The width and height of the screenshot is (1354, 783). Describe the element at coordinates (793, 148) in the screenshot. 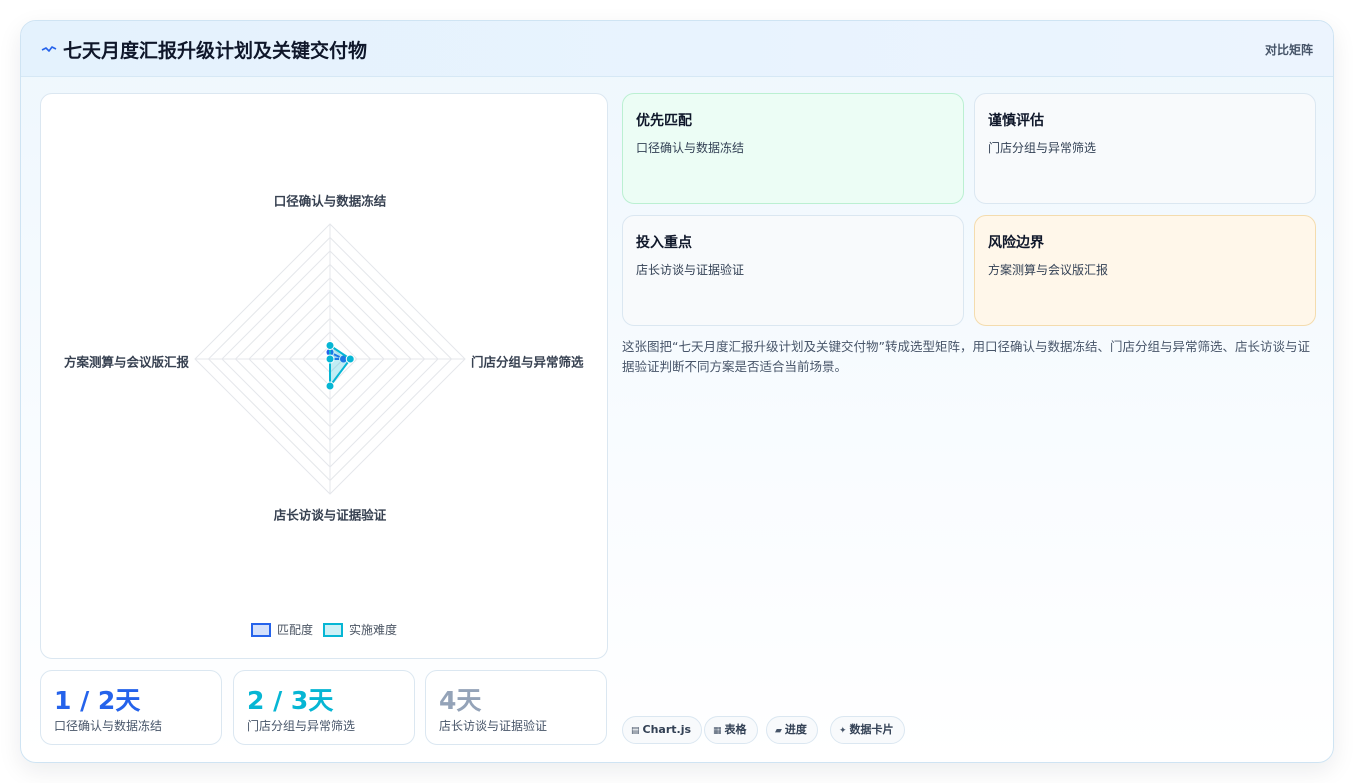

I see `tile-priority-match: 优先匹配 口径确认与数据冻结` at that location.